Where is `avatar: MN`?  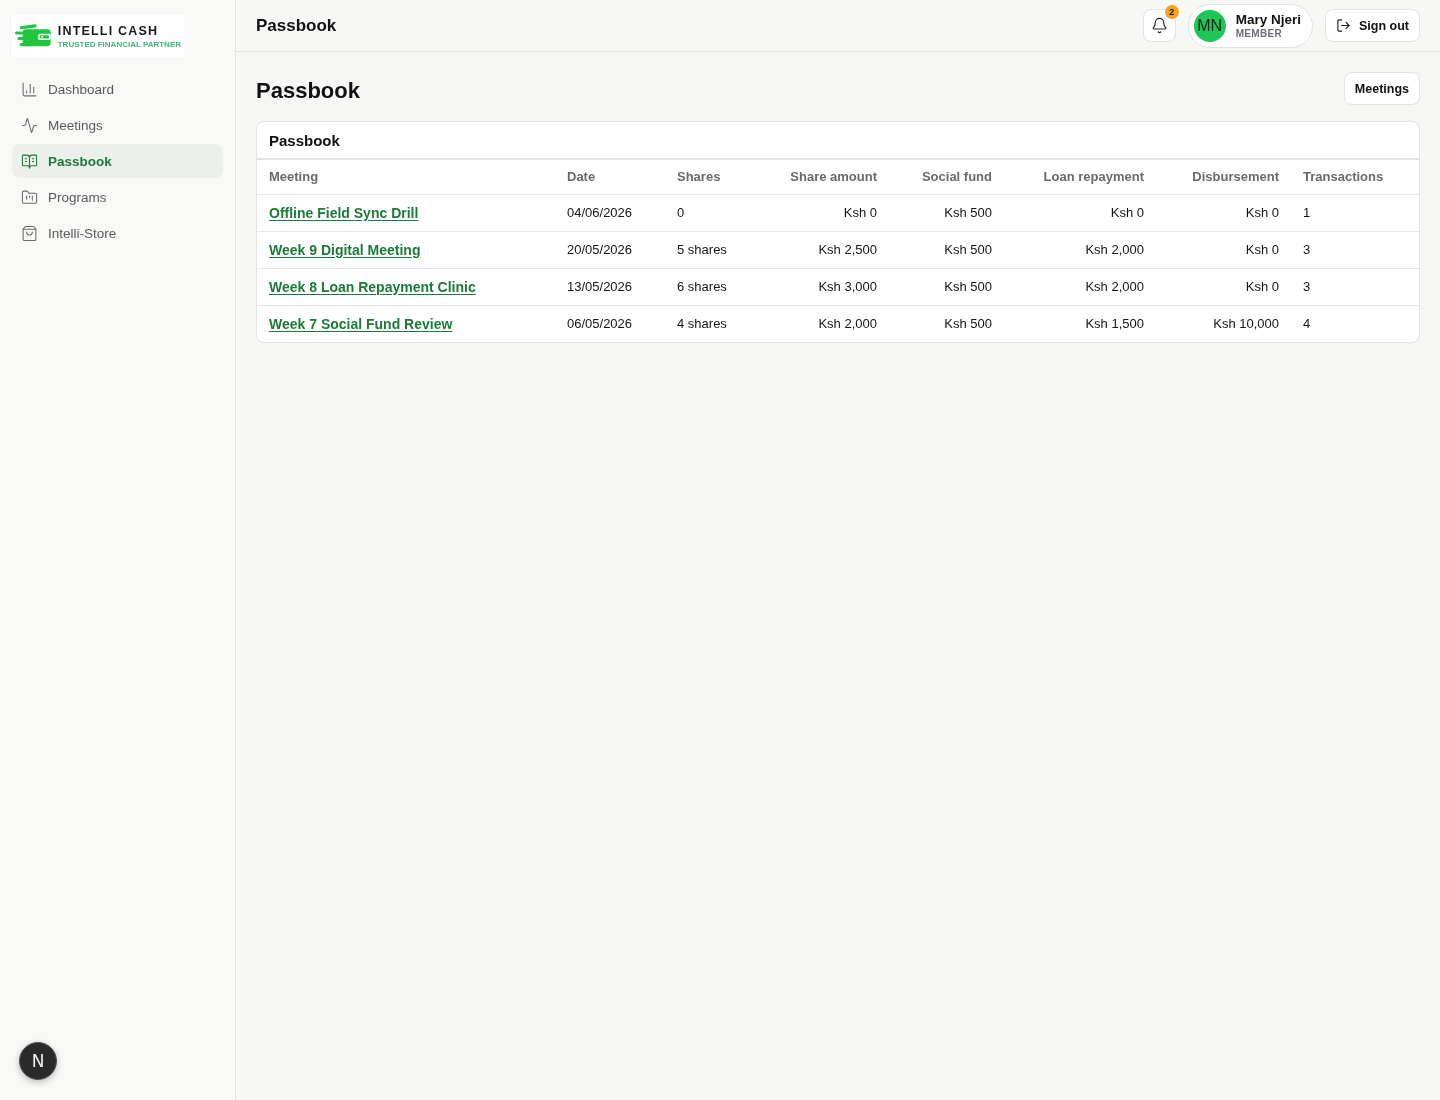
avatar: MN is located at coordinates (1209, 25).